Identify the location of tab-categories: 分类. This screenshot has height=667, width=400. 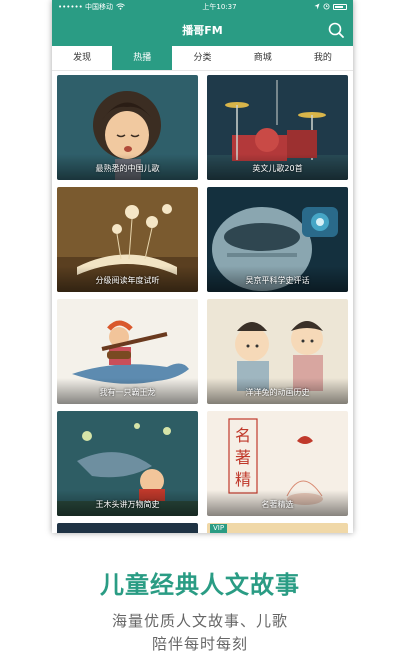
(202, 58).